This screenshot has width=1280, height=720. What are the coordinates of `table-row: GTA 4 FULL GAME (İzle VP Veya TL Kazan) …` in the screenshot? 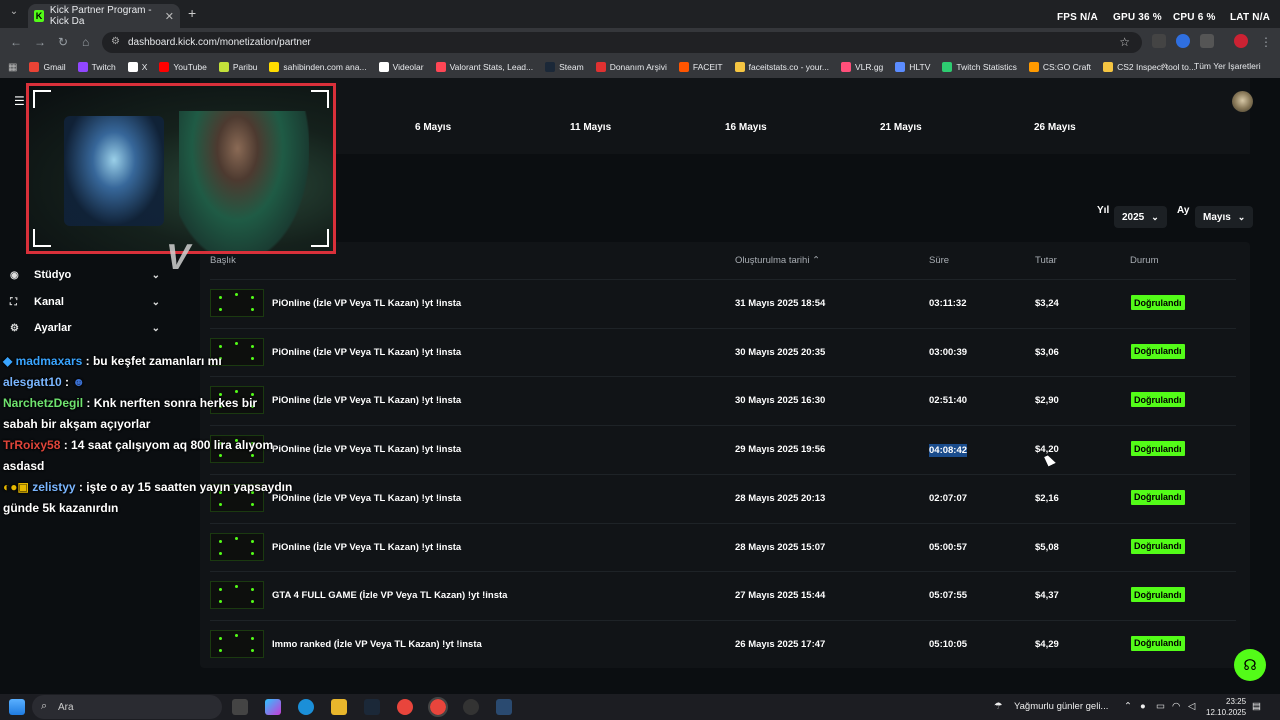 It's located at (723, 595).